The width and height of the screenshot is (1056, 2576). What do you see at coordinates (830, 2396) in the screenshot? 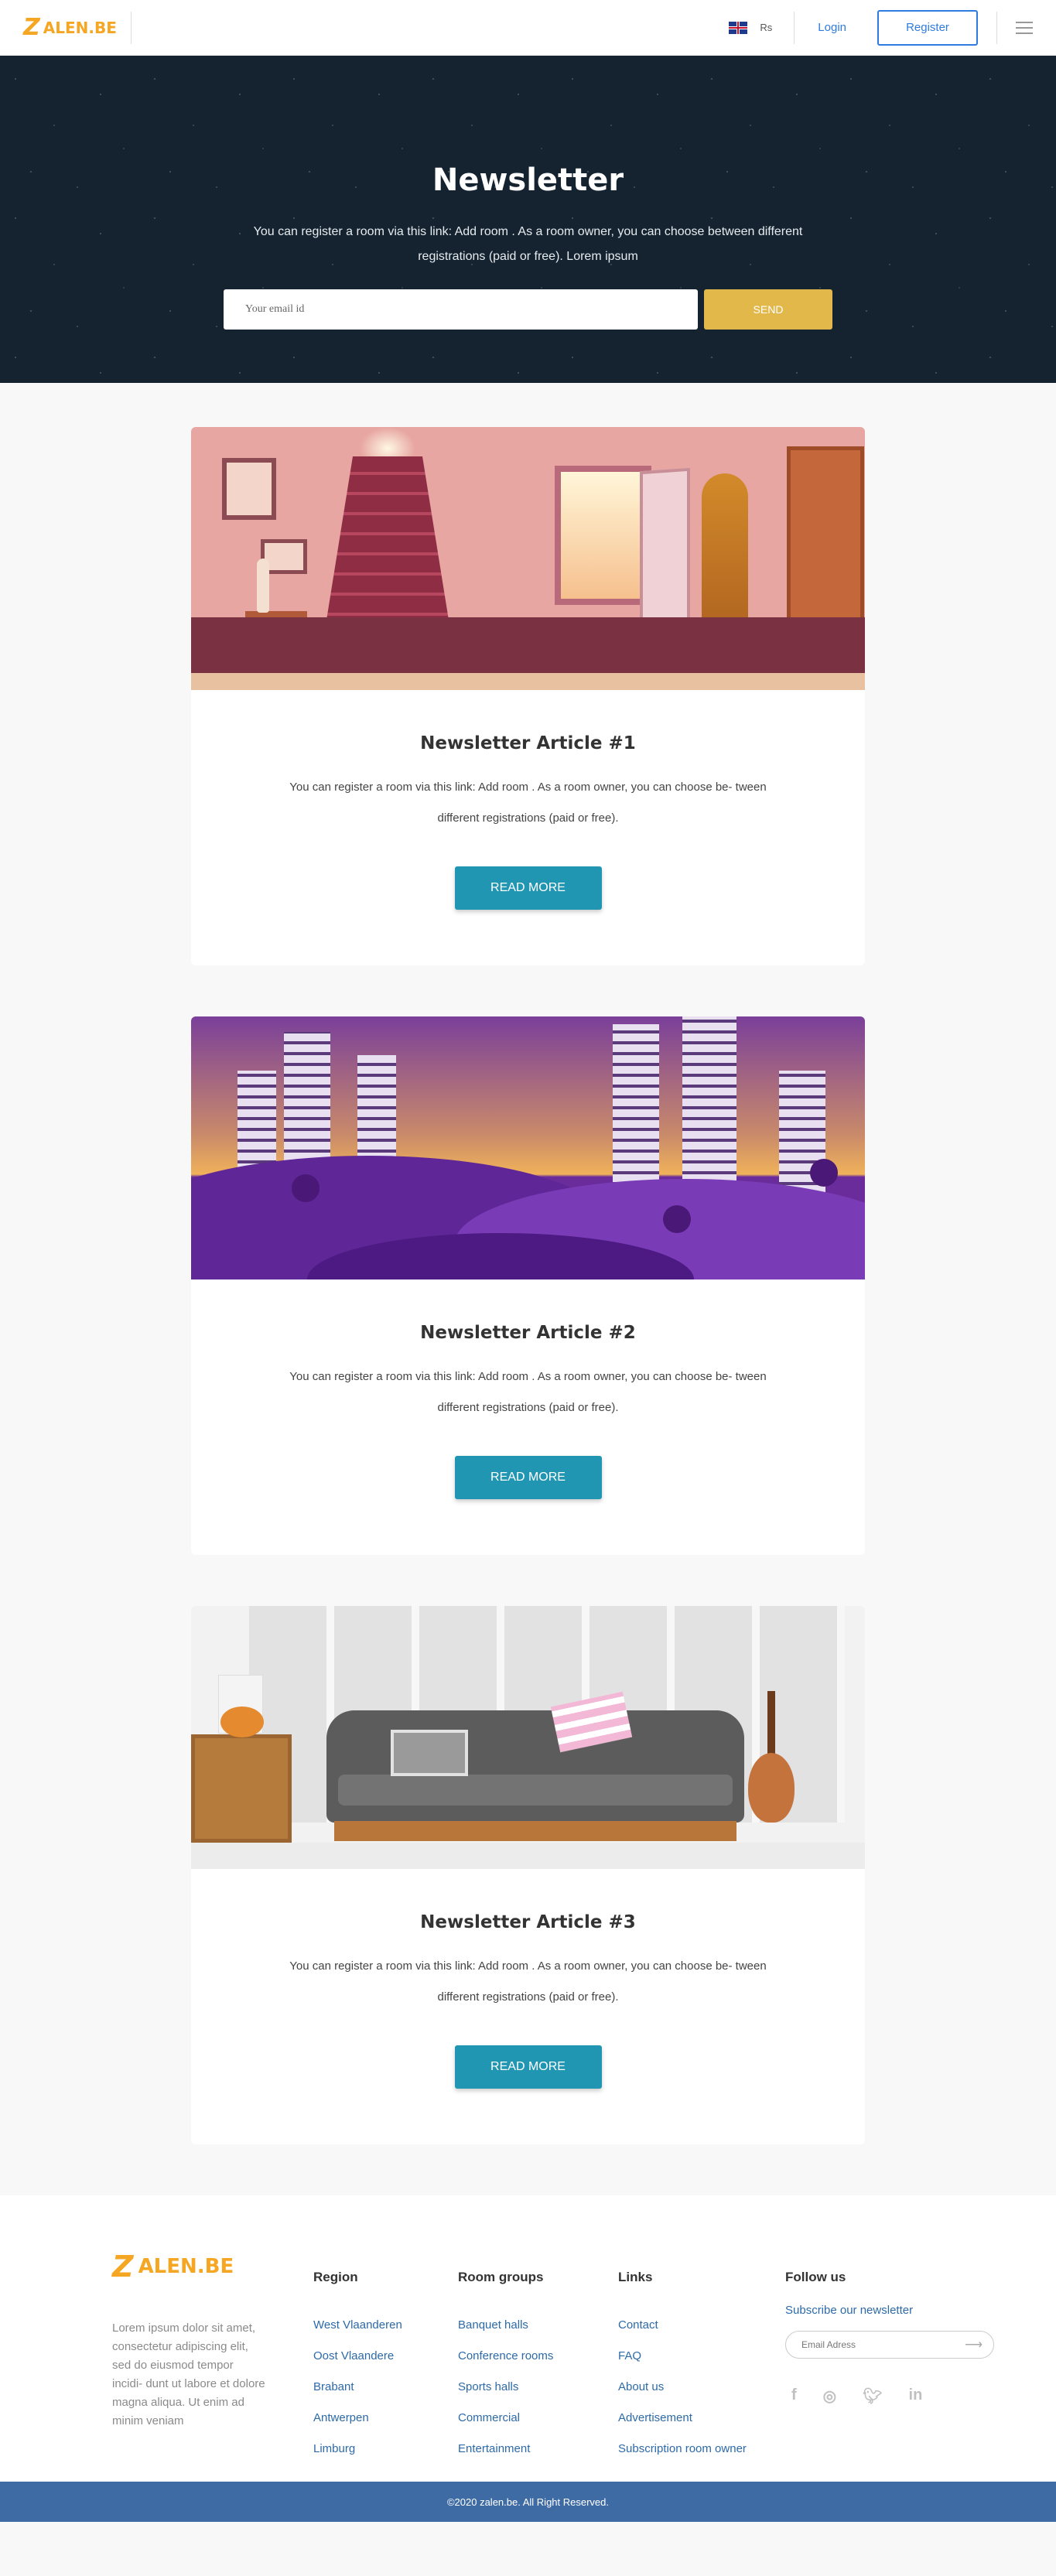
I see `instagram-icon: ◎` at bounding box center [830, 2396].